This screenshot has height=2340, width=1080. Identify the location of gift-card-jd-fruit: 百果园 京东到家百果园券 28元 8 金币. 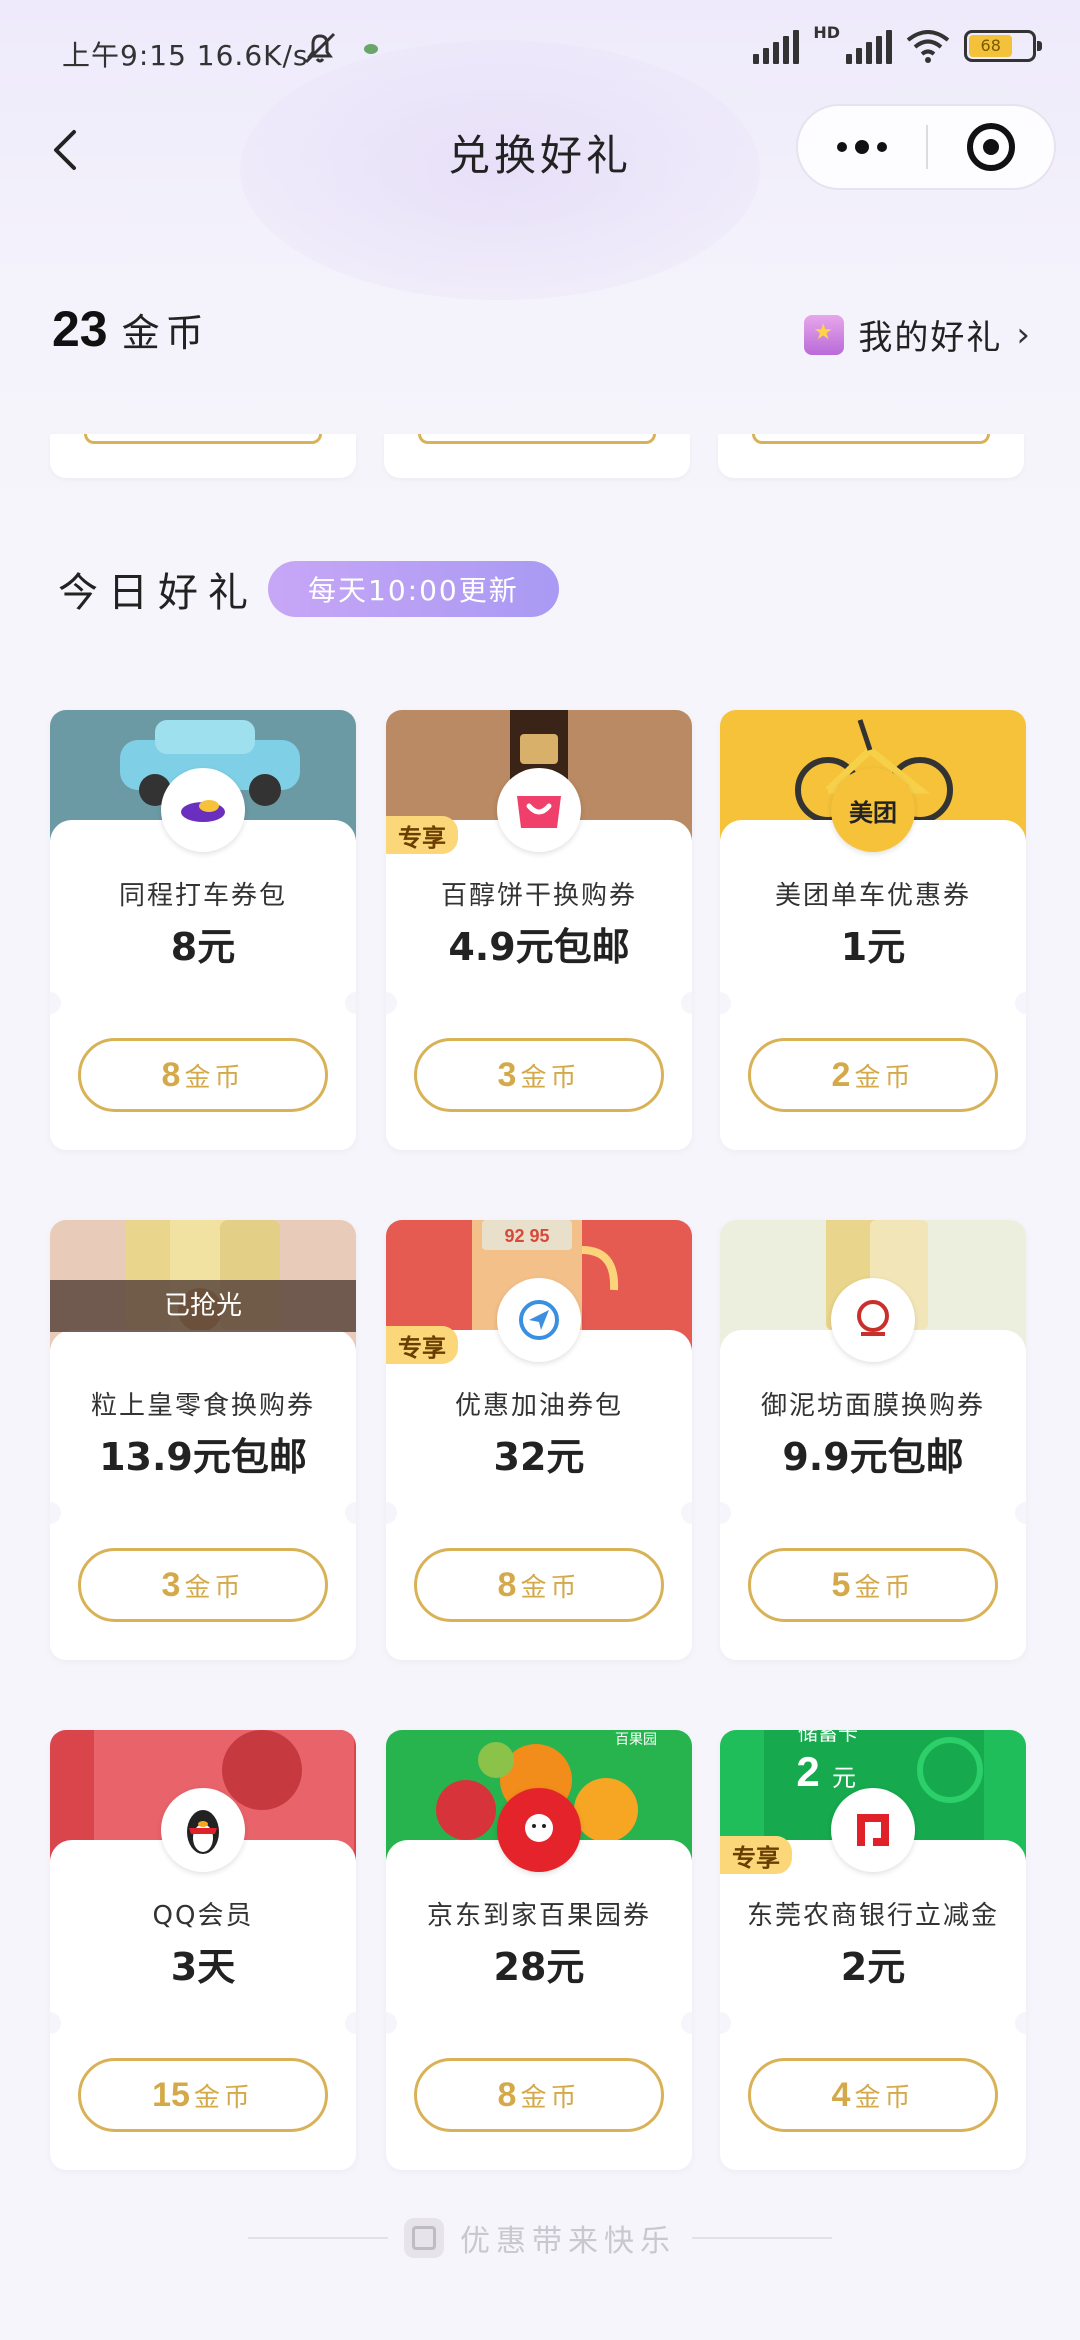
(539, 1950).